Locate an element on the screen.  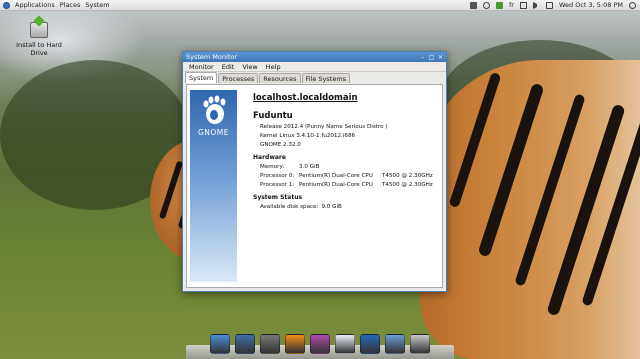
tab-bar: System Processes Resources File Systems is located at coordinates (314, 77).